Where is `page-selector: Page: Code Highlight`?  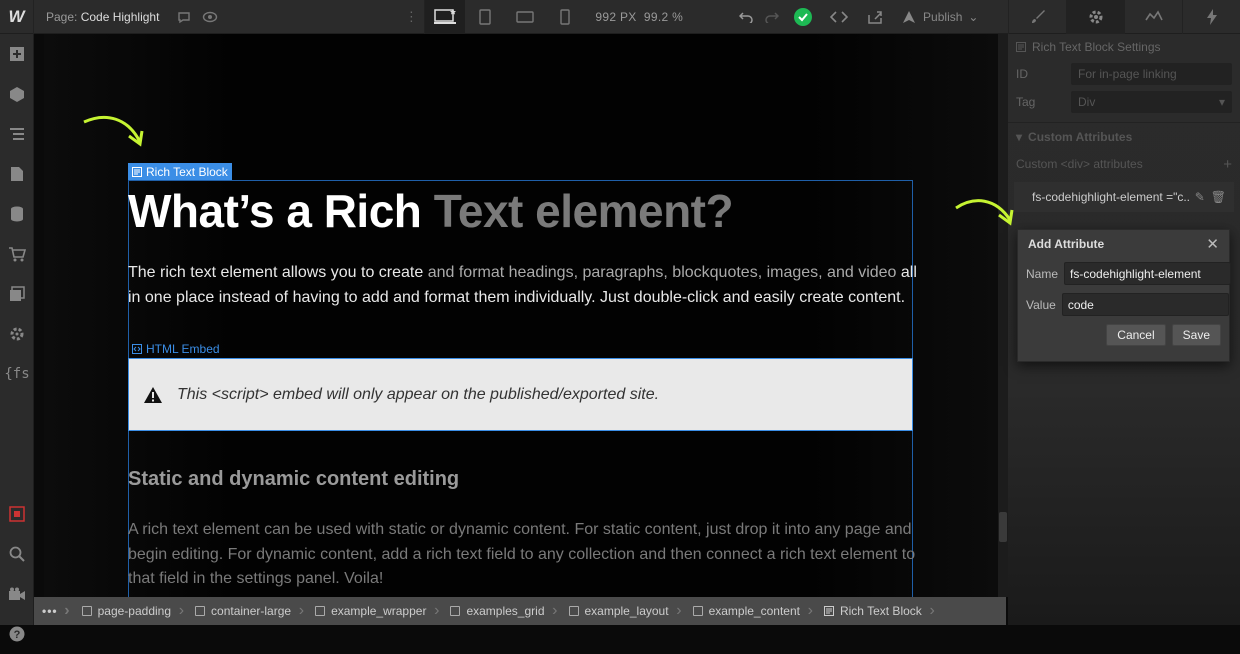 page-selector: Page: Code Highlight is located at coordinates (102, 17).